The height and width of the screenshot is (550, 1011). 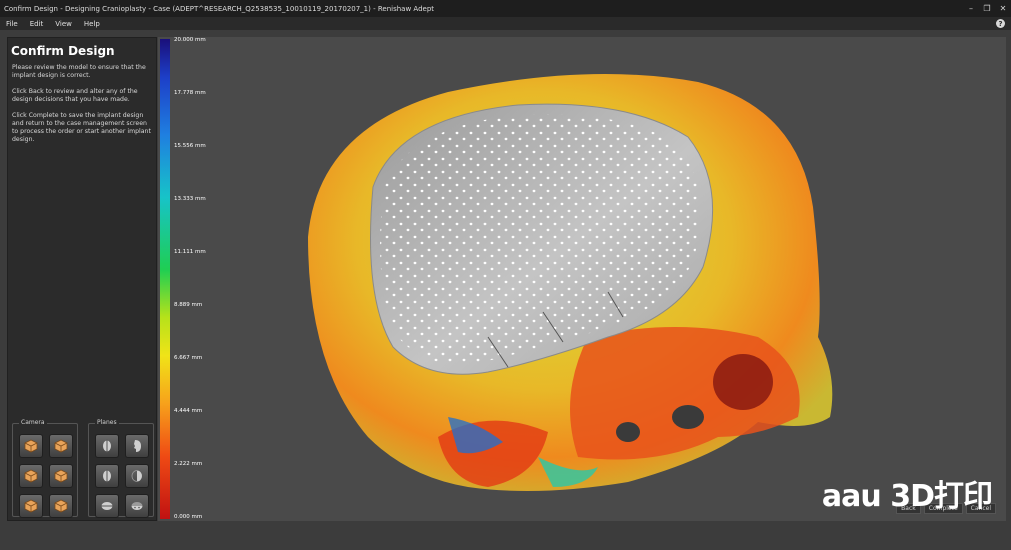 I want to click on menu-file: File, so click(x=12, y=24).